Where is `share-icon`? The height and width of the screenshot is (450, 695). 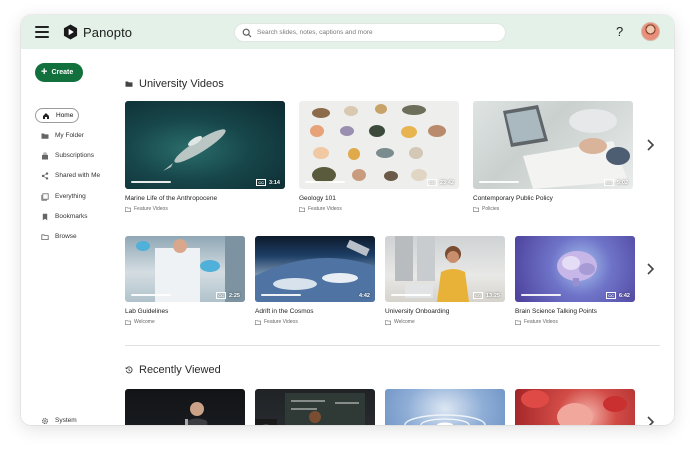 share-icon is located at coordinates (45, 175).